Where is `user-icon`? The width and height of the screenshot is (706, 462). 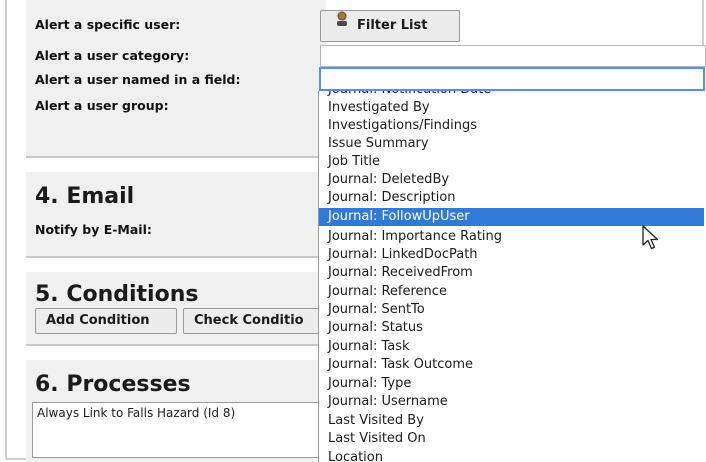
user-icon is located at coordinates (342, 25).